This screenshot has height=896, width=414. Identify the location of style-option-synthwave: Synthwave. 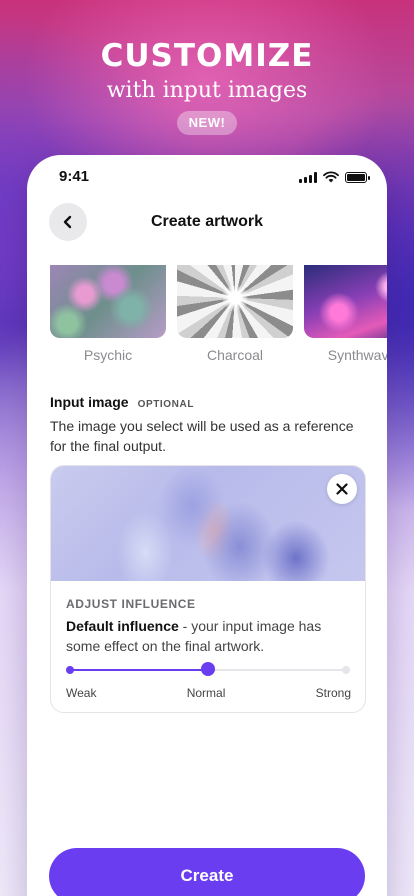
(345, 314).